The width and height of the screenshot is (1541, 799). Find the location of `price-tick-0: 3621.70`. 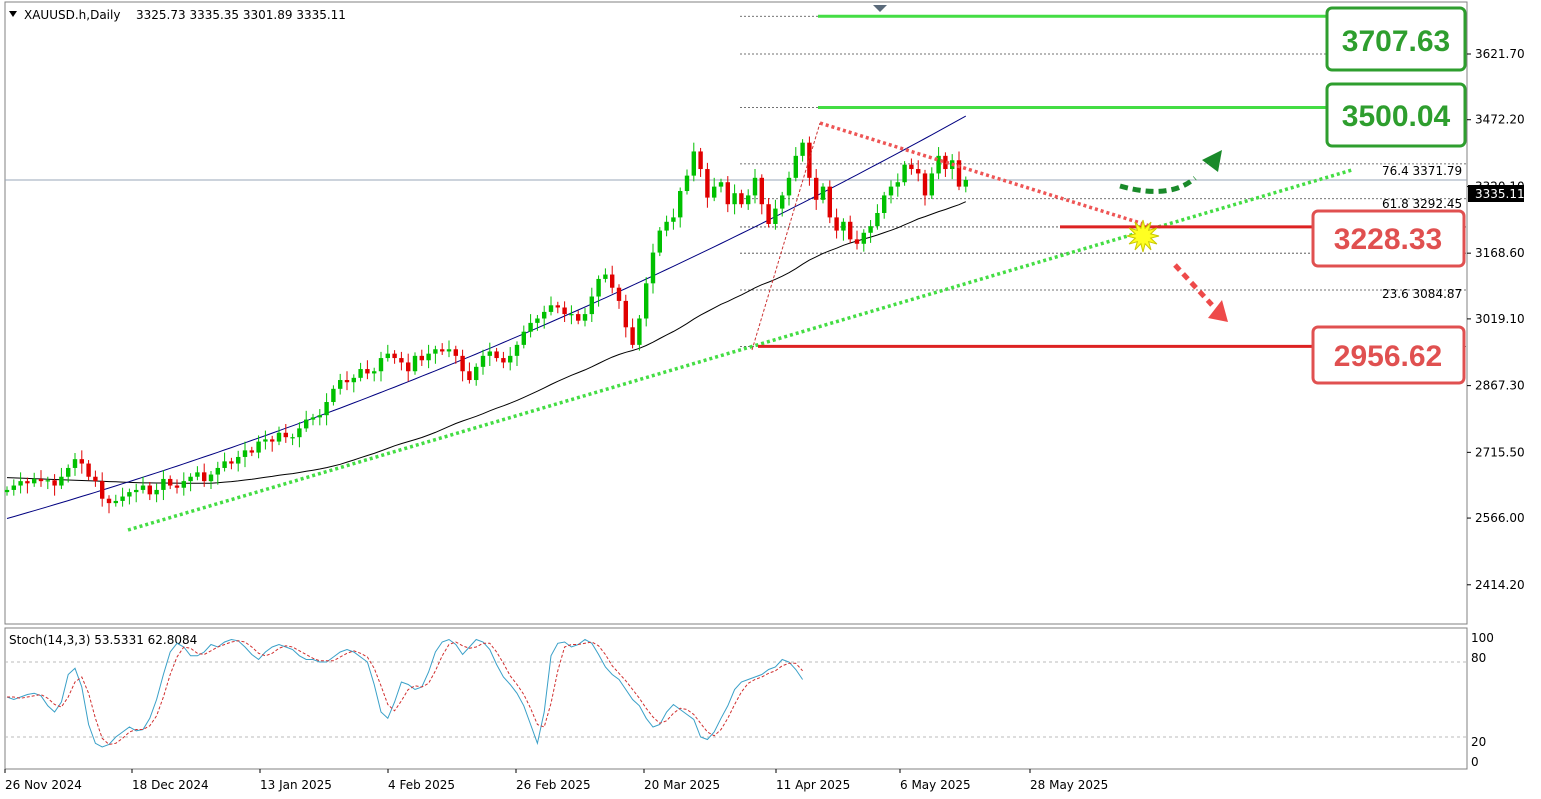

price-tick-0: 3621.70 is located at coordinates (1500, 54).